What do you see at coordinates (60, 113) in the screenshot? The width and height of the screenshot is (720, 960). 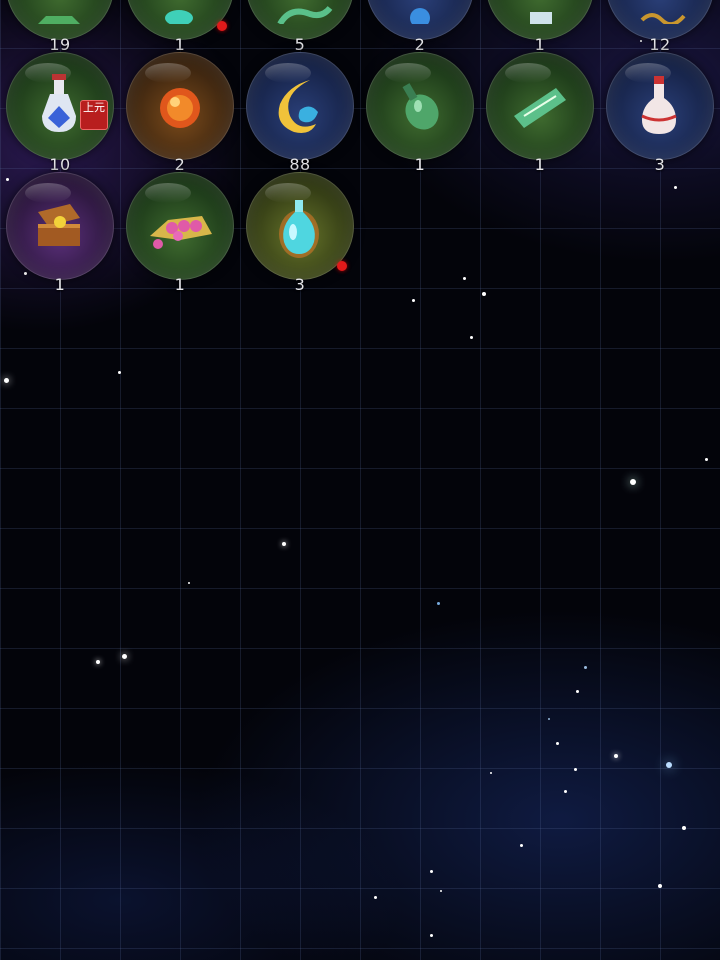 I see `inventory-slot: 上元 10` at bounding box center [60, 113].